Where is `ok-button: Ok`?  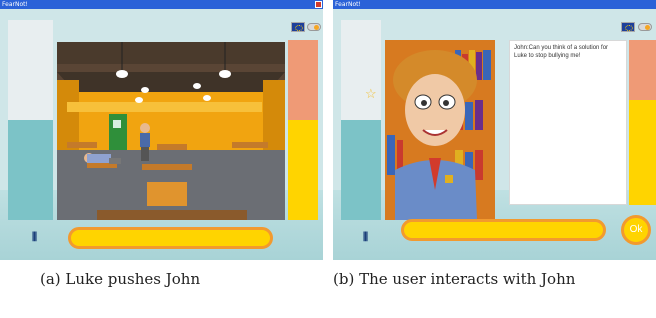 ok-button: Ok is located at coordinates (636, 230).